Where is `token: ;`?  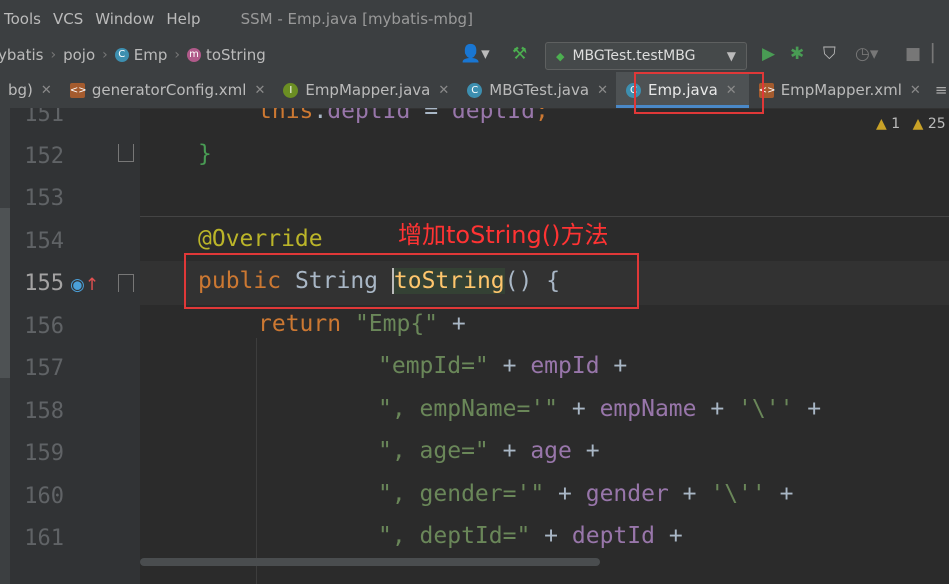 token: ; is located at coordinates (541, 116).